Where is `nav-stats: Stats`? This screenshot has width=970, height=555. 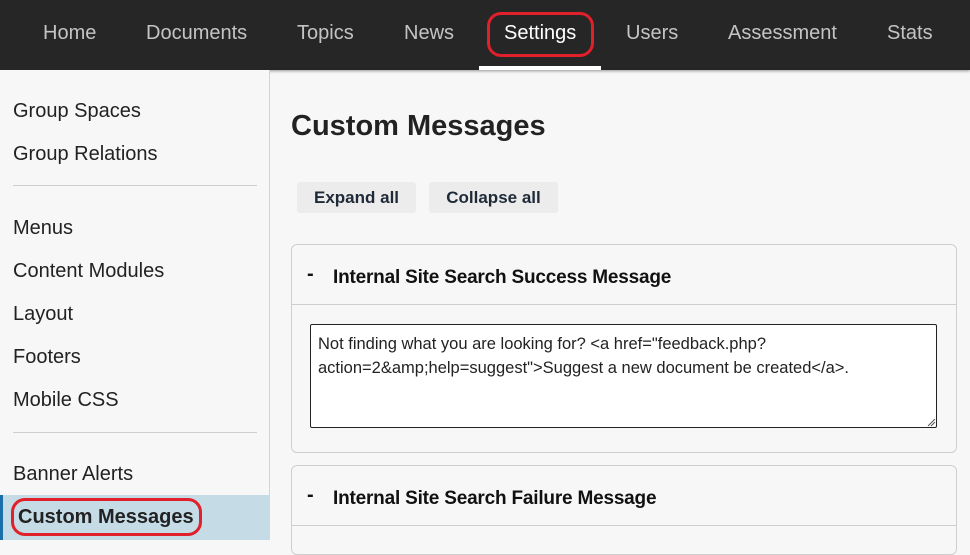 nav-stats: Stats is located at coordinates (910, 35).